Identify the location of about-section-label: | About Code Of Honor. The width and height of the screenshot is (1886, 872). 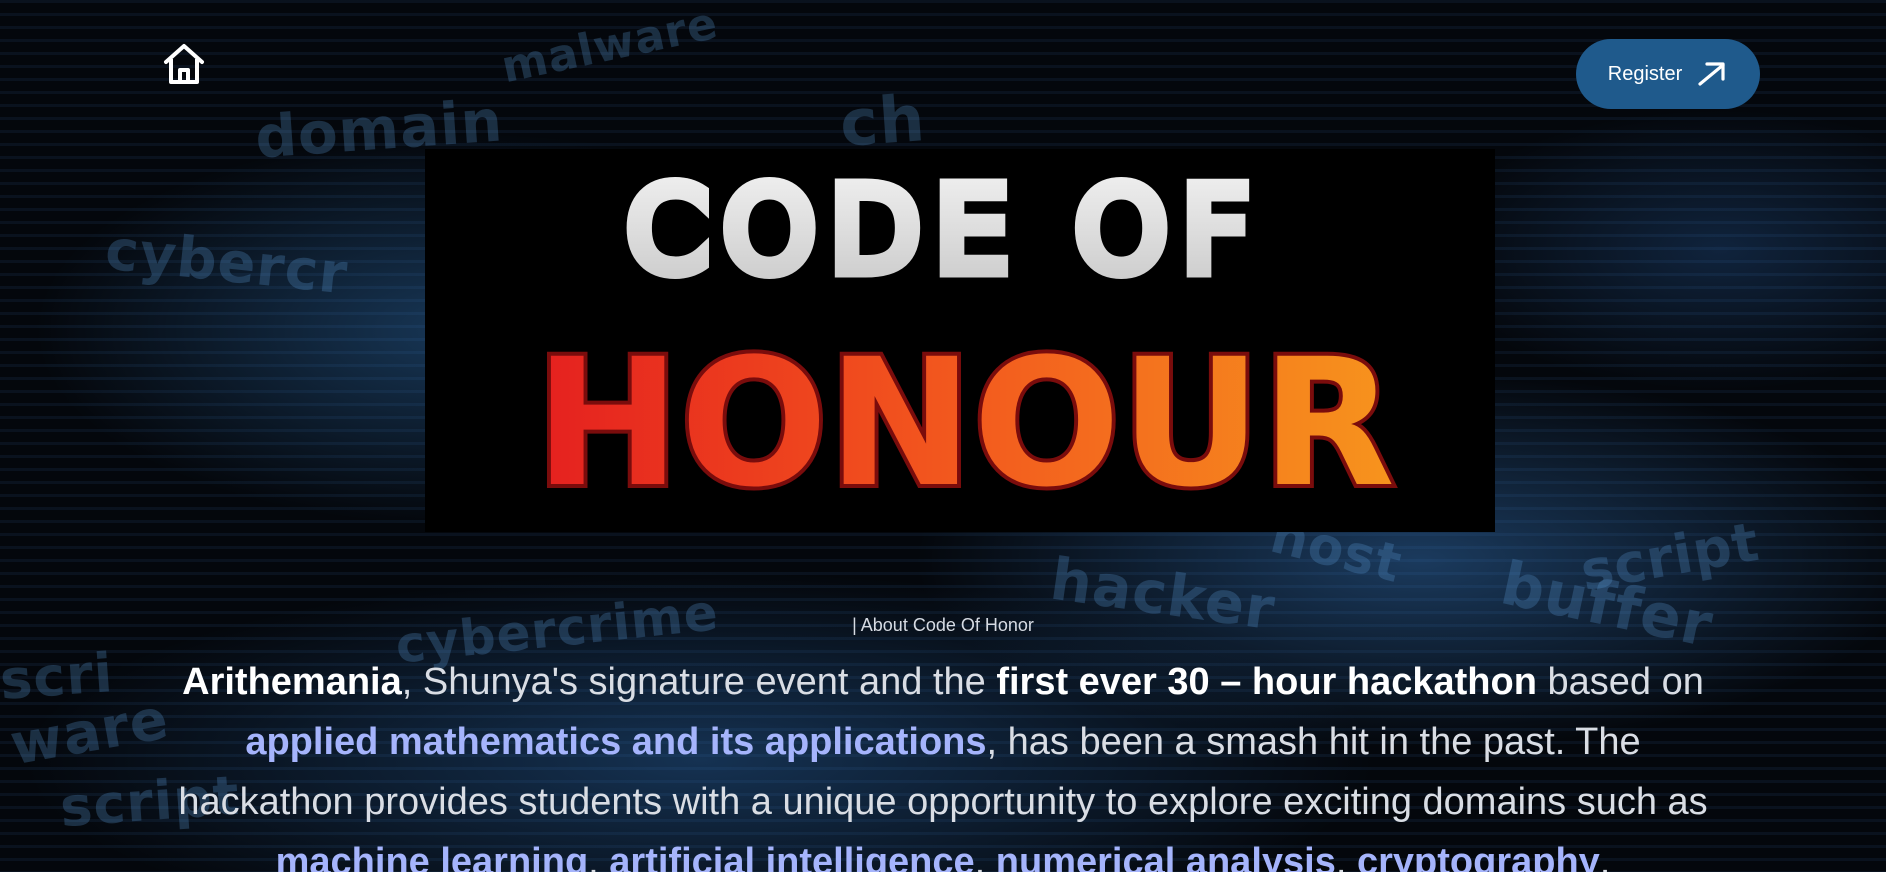
(943, 625).